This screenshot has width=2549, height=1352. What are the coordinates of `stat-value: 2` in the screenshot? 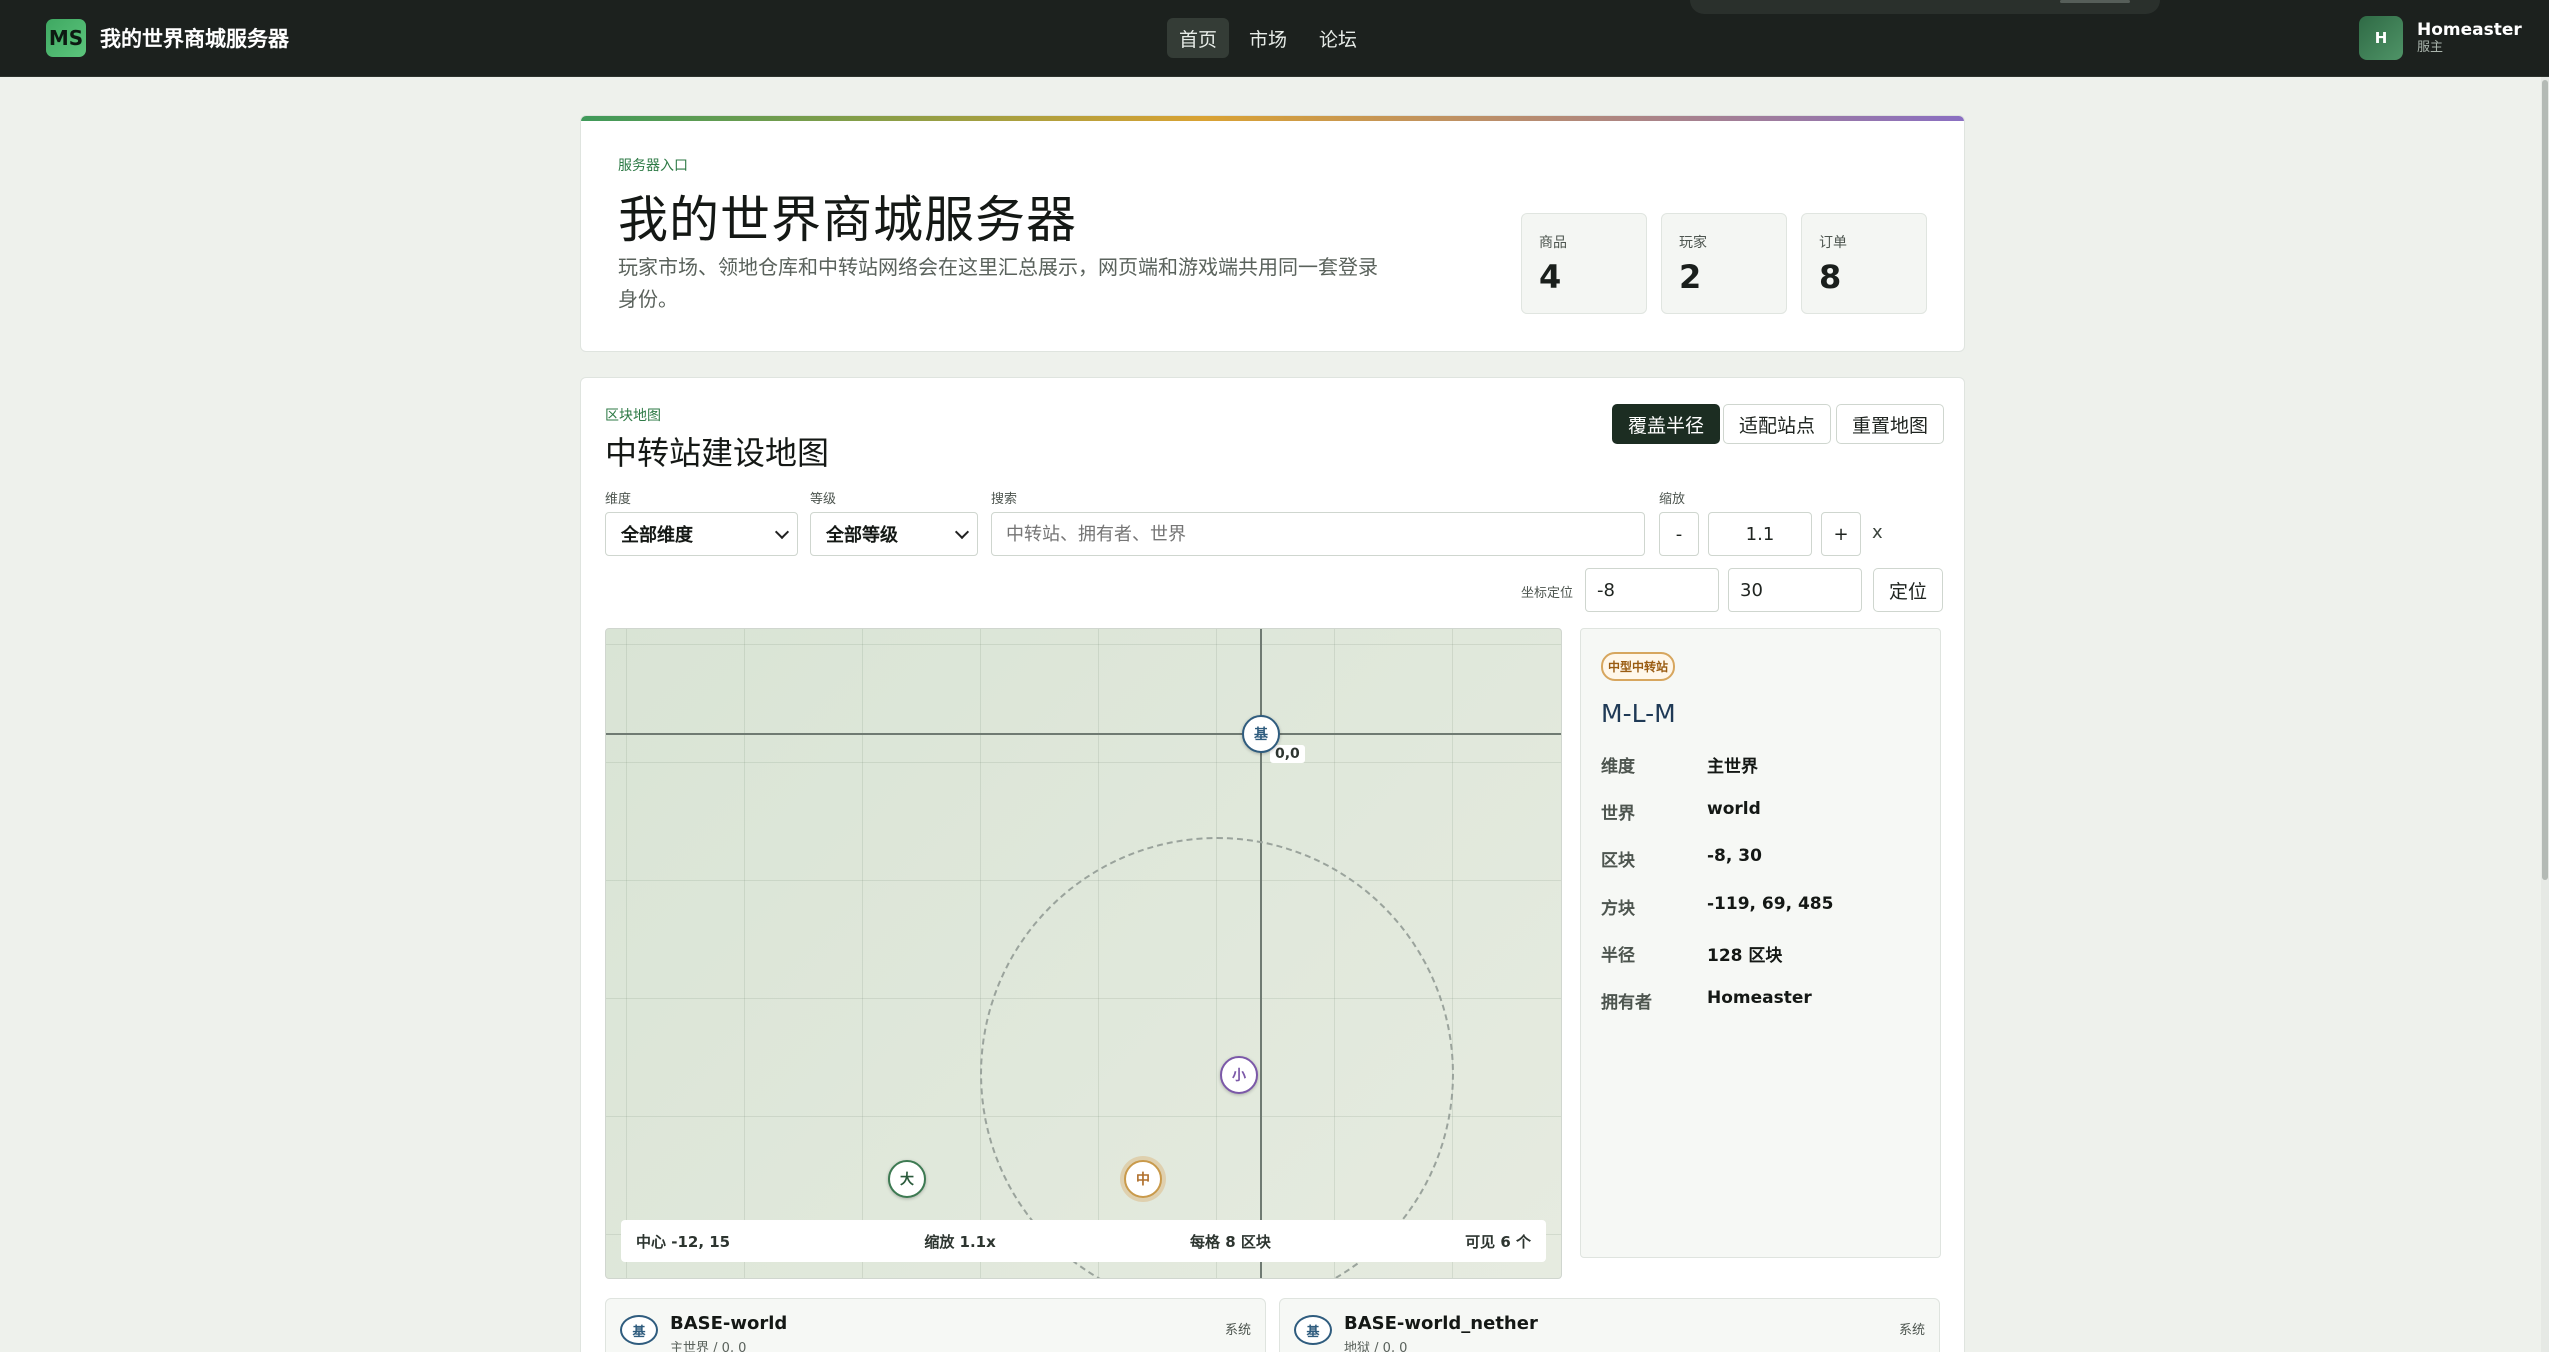 It's located at (1690, 277).